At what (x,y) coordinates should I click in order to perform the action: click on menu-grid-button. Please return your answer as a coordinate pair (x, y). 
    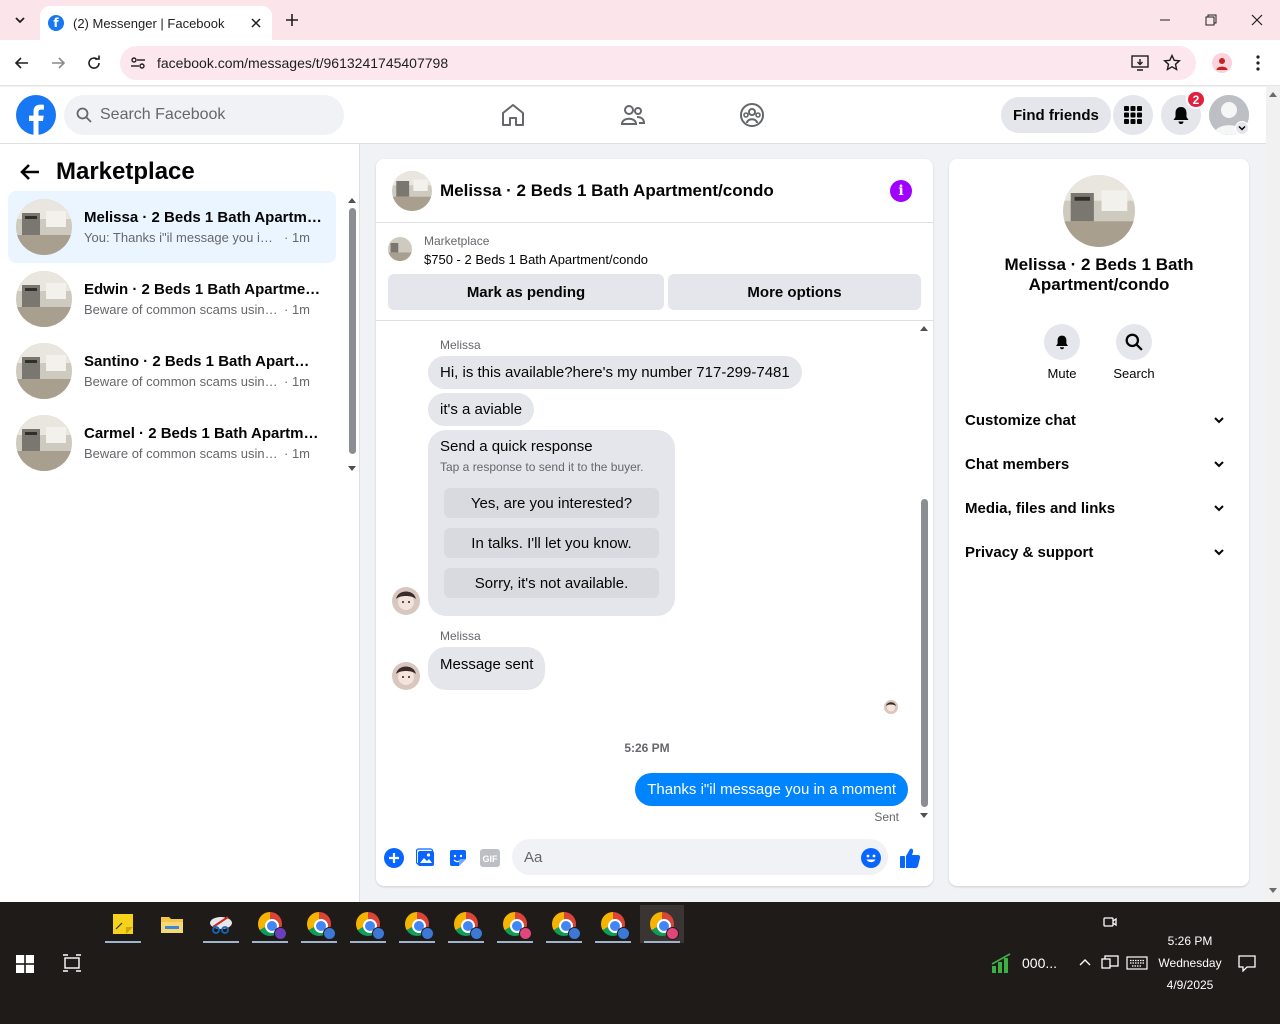
    Looking at the image, I should click on (1133, 115).